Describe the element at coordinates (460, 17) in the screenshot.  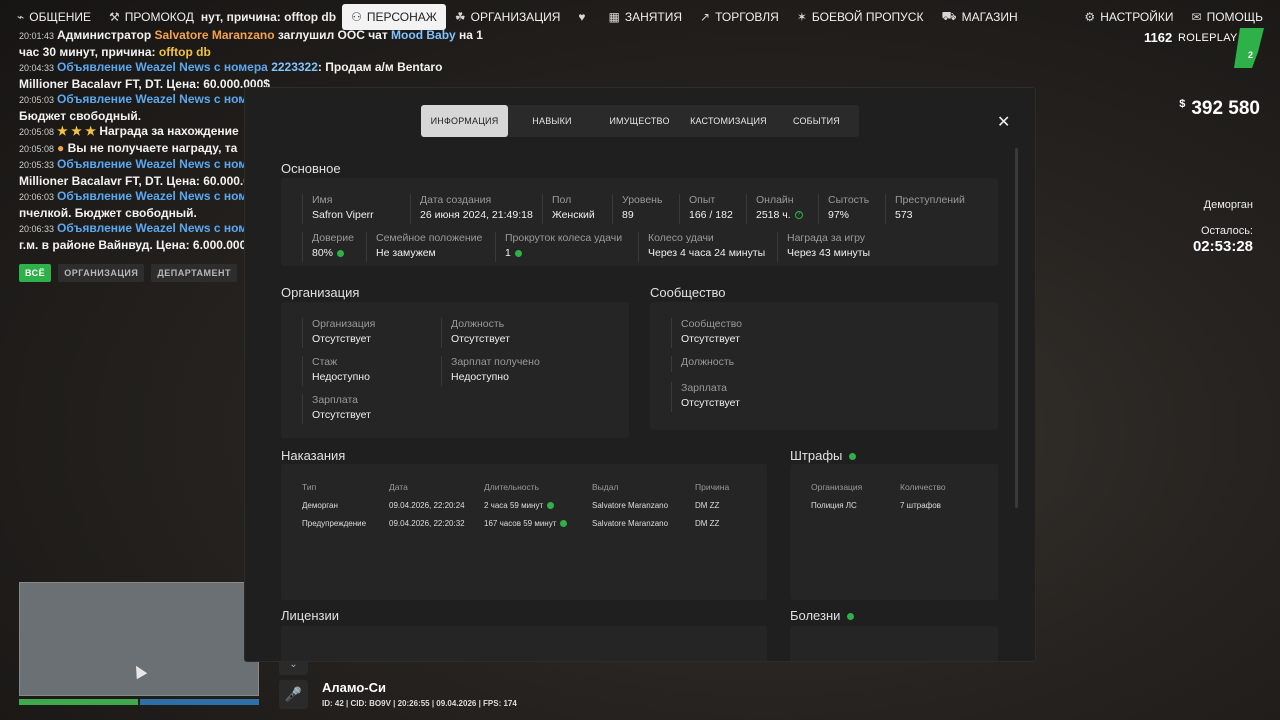
I see `organization-icon: ☘` at that location.